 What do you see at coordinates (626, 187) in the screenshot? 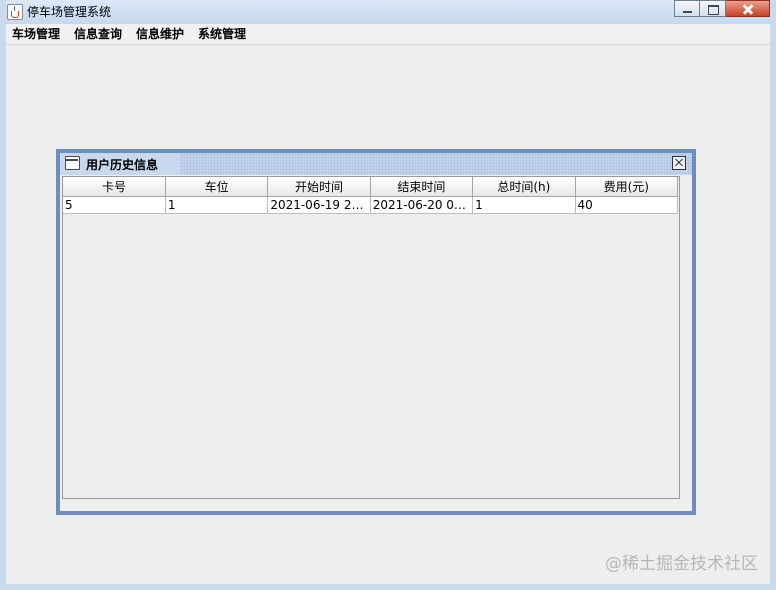
I see `column-header-fee: 费用(元)` at bounding box center [626, 187].